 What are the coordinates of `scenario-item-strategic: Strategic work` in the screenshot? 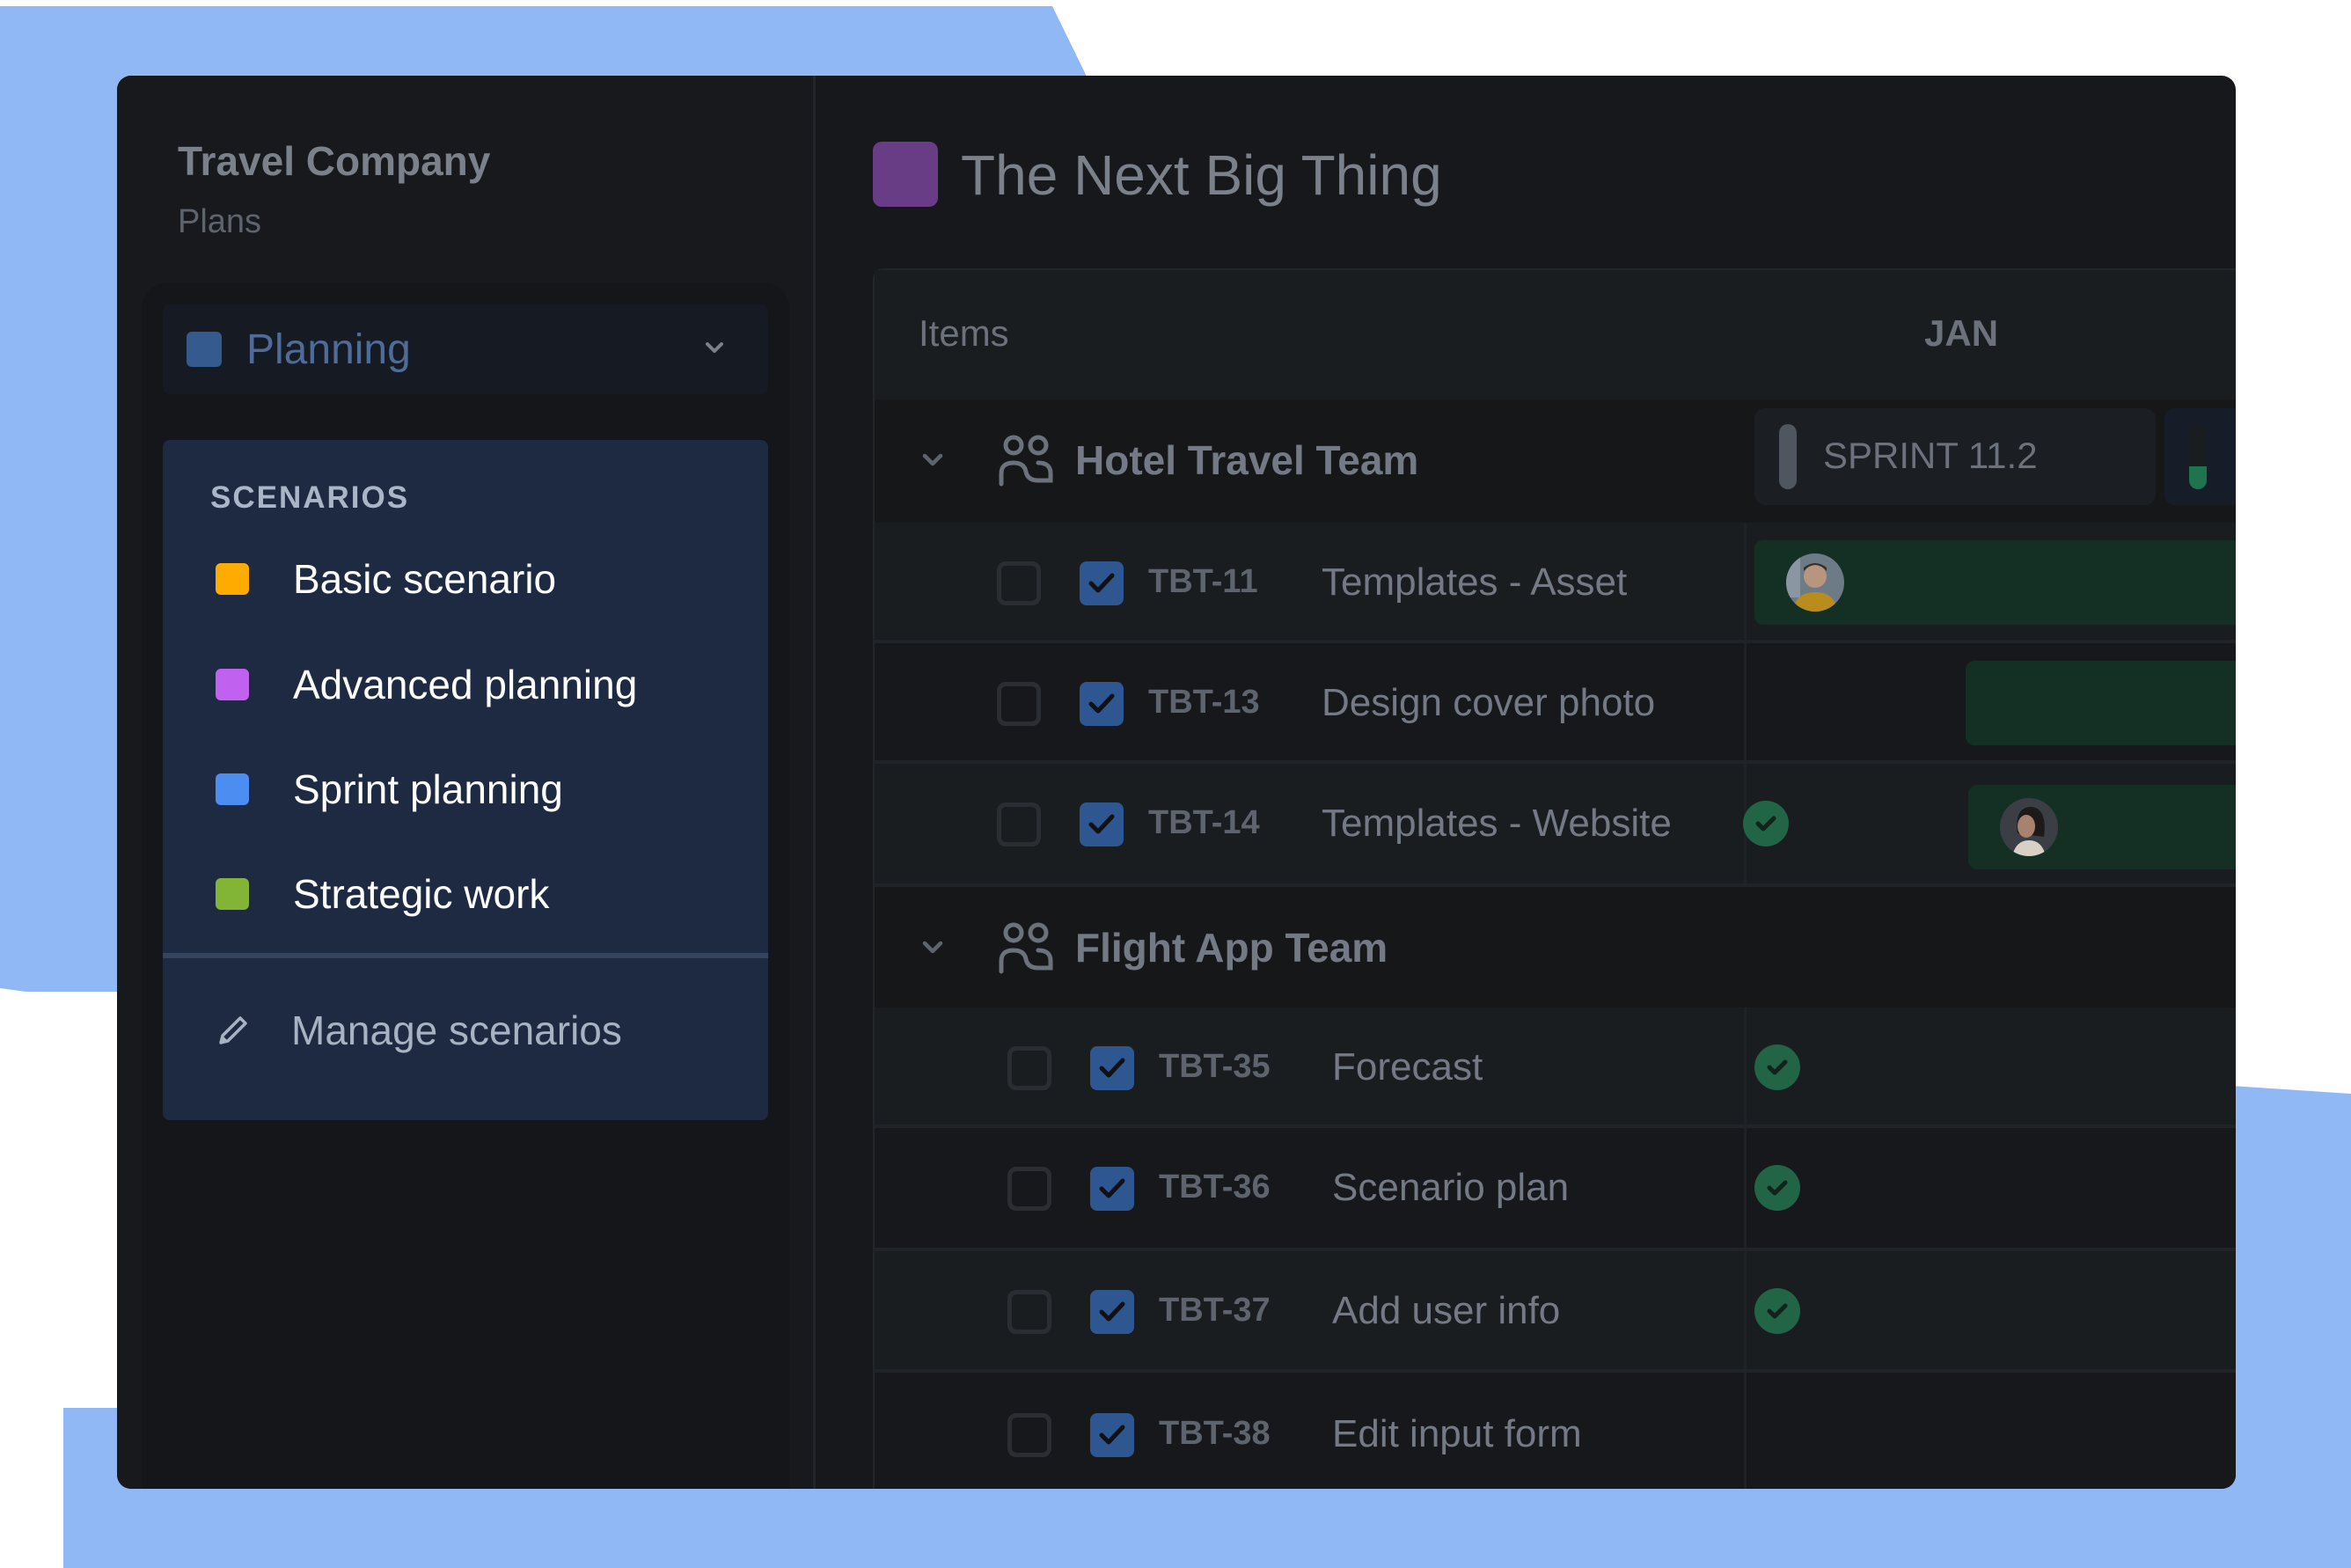 It's located at (465, 894).